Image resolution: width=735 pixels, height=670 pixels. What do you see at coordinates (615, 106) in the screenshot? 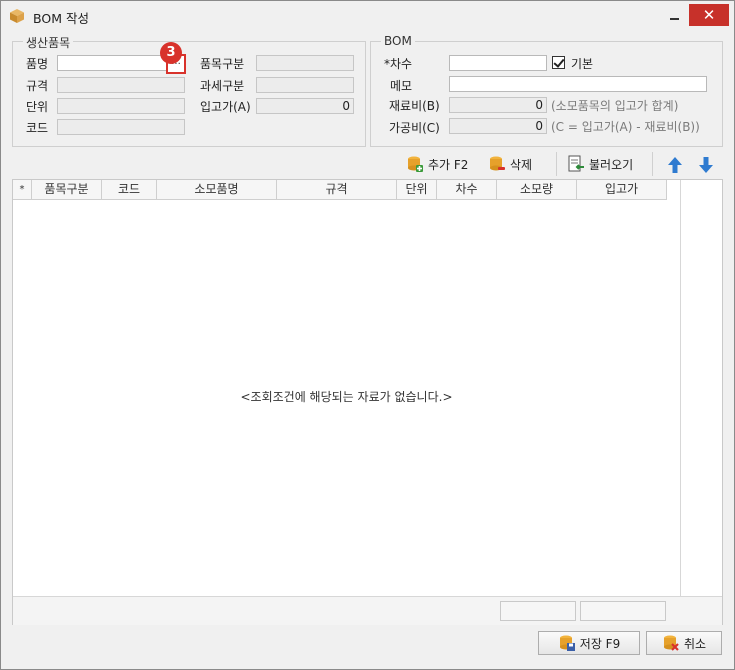
I see `material-cost-hint: (소모품목의 입고가 합계)` at bounding box center [615, 106].